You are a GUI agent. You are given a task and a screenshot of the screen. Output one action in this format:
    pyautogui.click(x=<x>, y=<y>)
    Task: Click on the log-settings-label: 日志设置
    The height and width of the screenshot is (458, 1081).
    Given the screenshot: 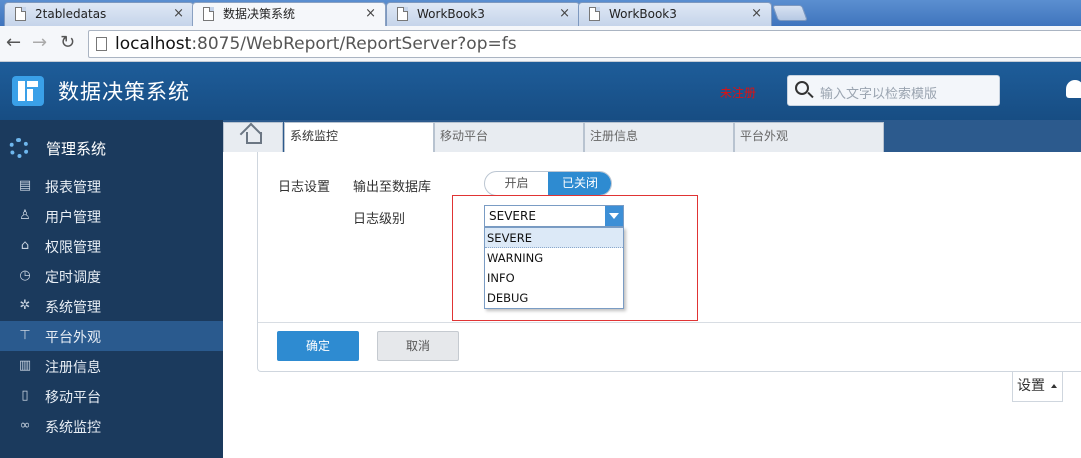 What is the action you would take?
    pyautogui.click(x=304, y=187)
    